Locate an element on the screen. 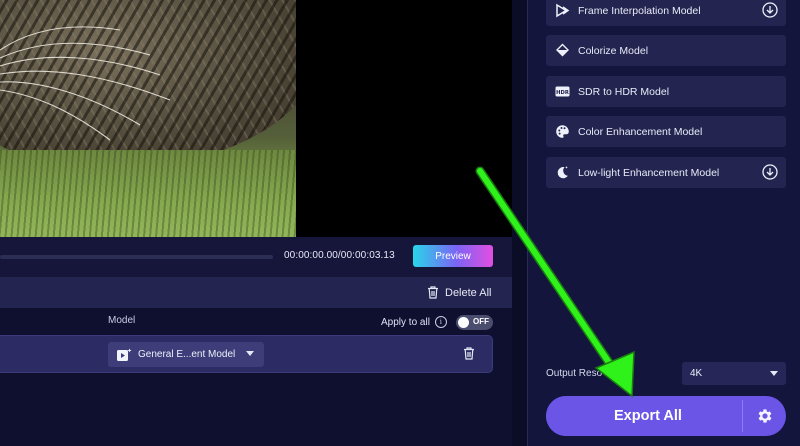 The width and height of the screenshot is (800, 446). info-icon: i is located at coordinates (440, 322).